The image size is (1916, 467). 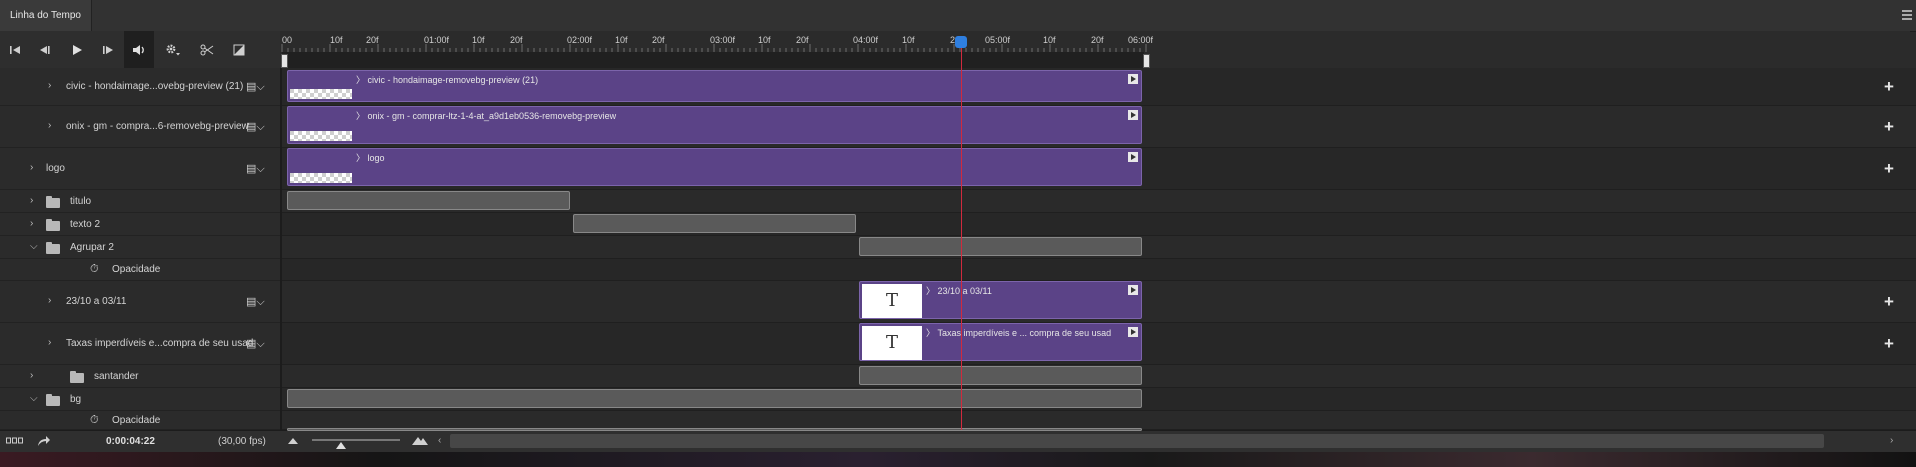 I want to click on scroll-left-icon: ‹, so click(x=439, y=440).